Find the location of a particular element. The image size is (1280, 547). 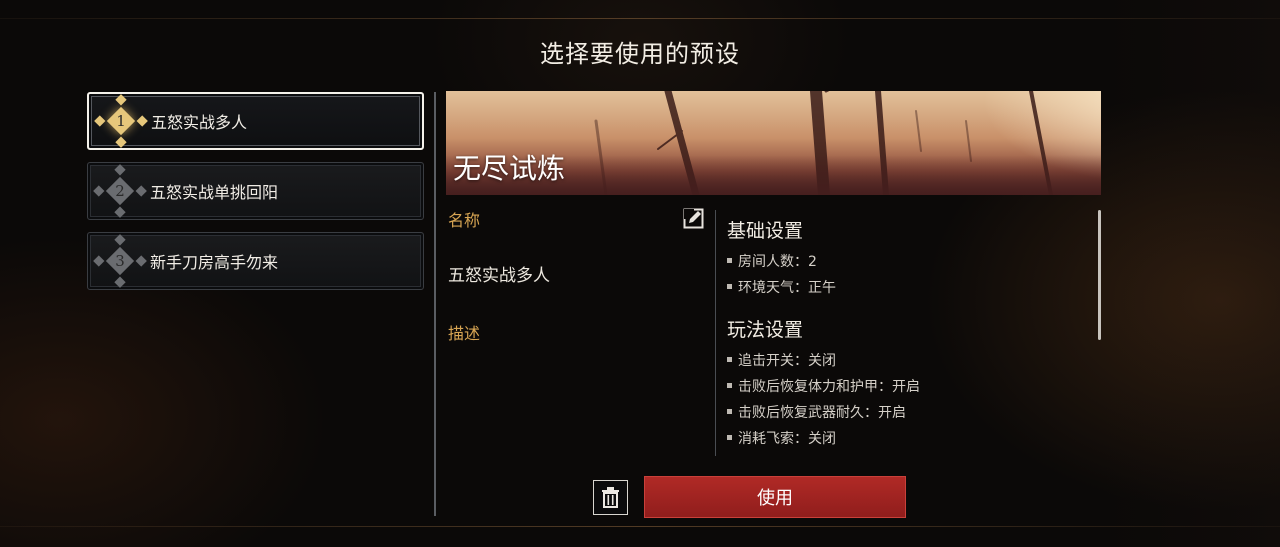

setting-item: 环境天气：正午 is located at coordinates (907, 288).